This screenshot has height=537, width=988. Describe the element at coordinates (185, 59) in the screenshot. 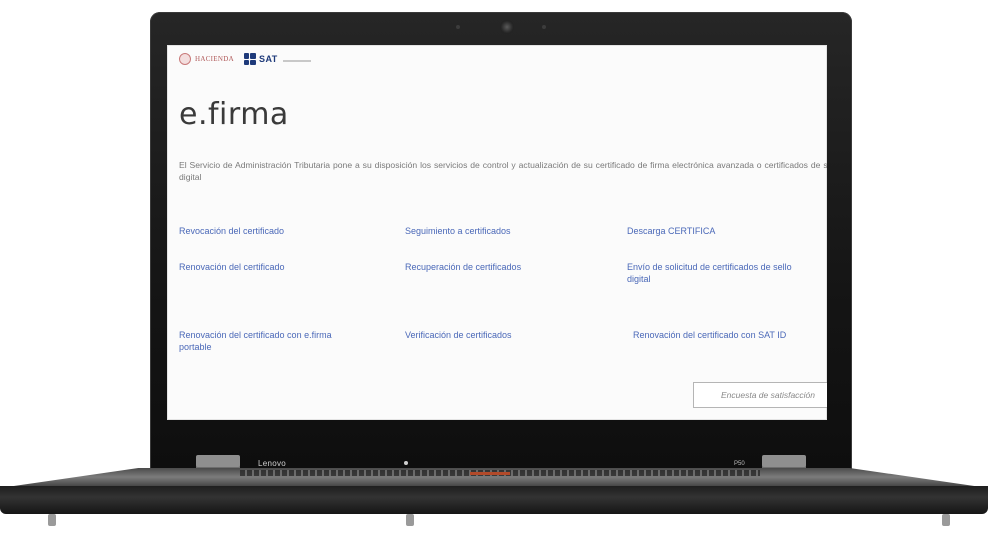

I see `hacienda-emblem-icon` at that location.